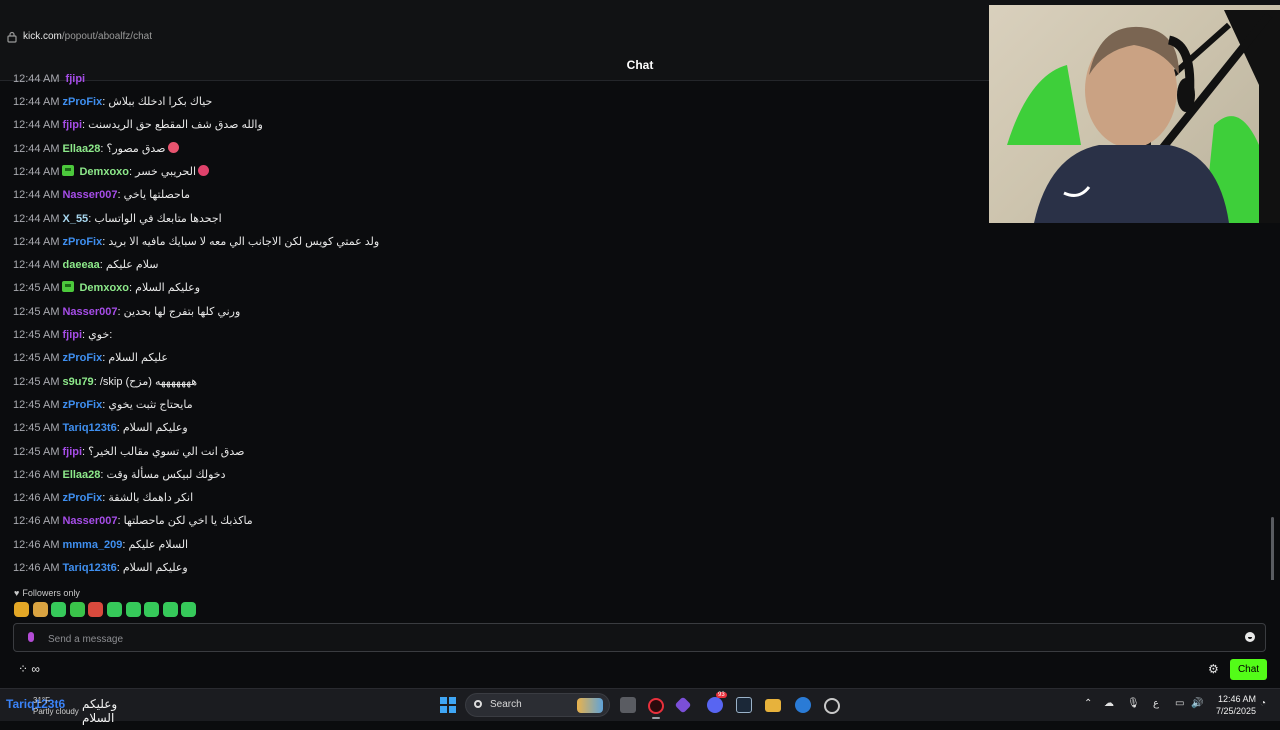 The image size is (1280, 730). What do you see at coordinates (168, 288) in the screenshot?
I see `message-text: وعليكم السلام` at bounding box center [168, 288].